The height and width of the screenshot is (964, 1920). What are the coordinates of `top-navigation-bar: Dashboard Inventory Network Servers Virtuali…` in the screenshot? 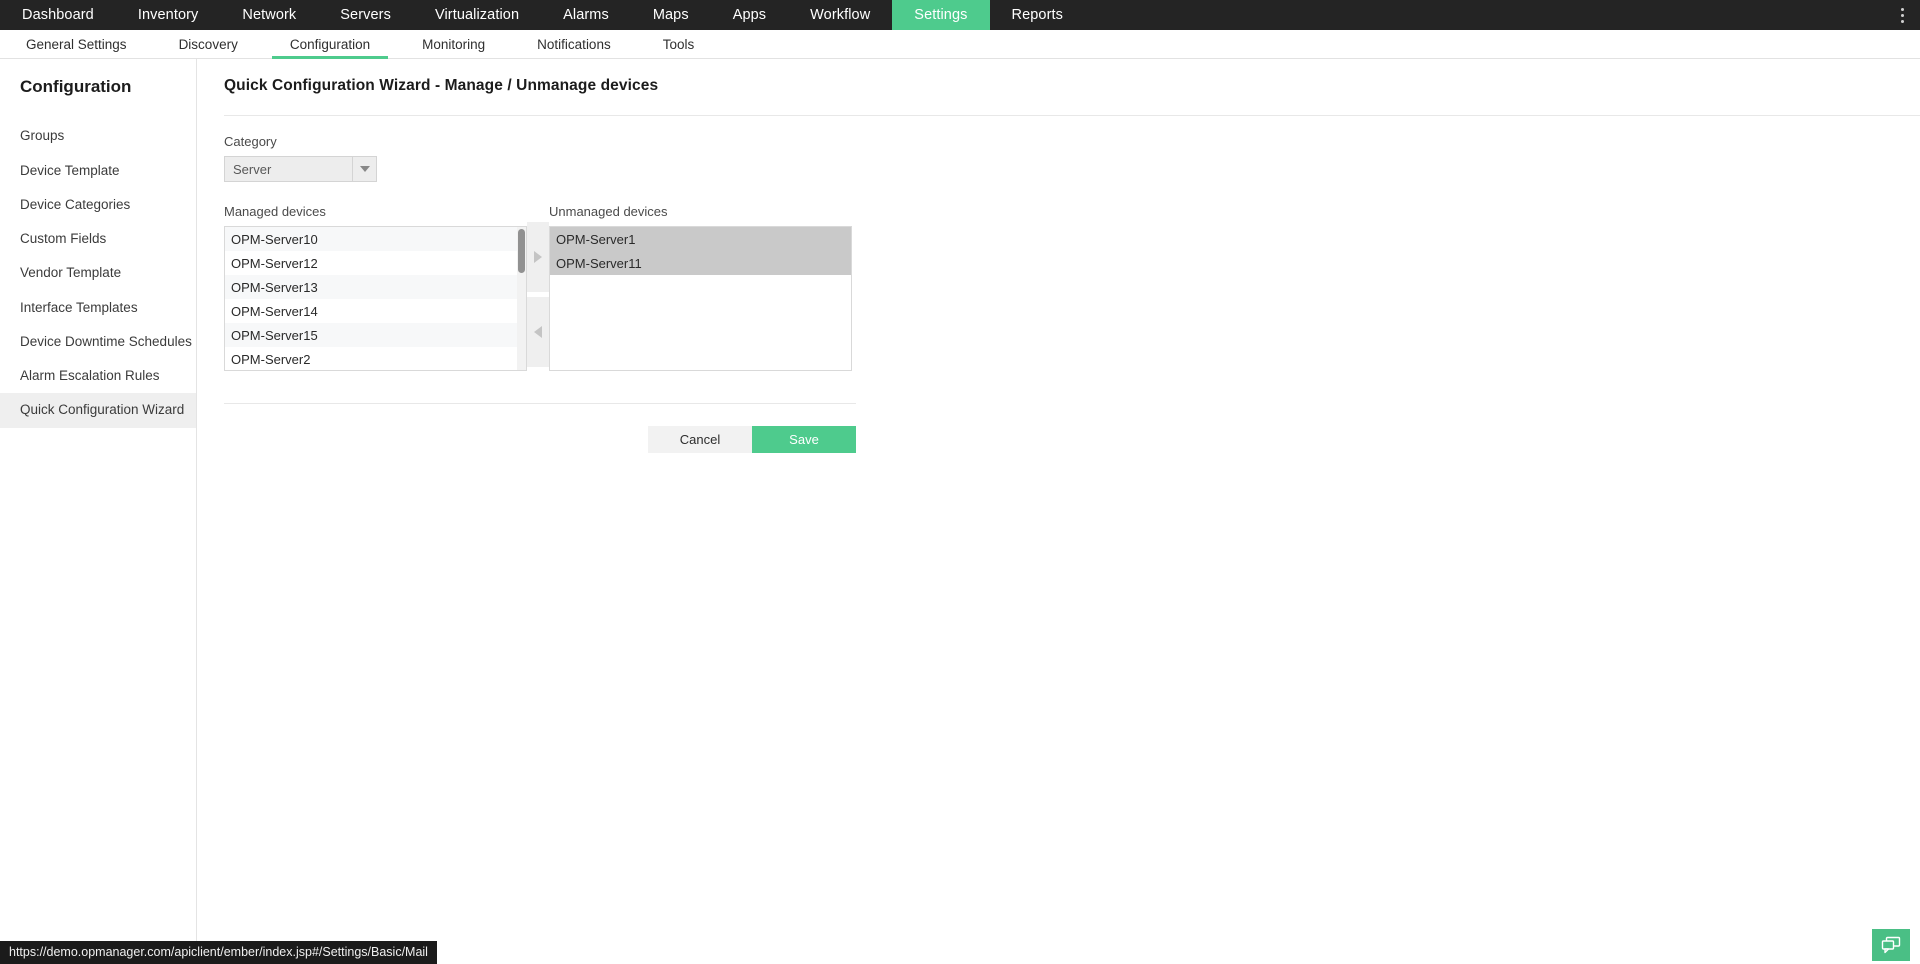 It's located at (960, 15).